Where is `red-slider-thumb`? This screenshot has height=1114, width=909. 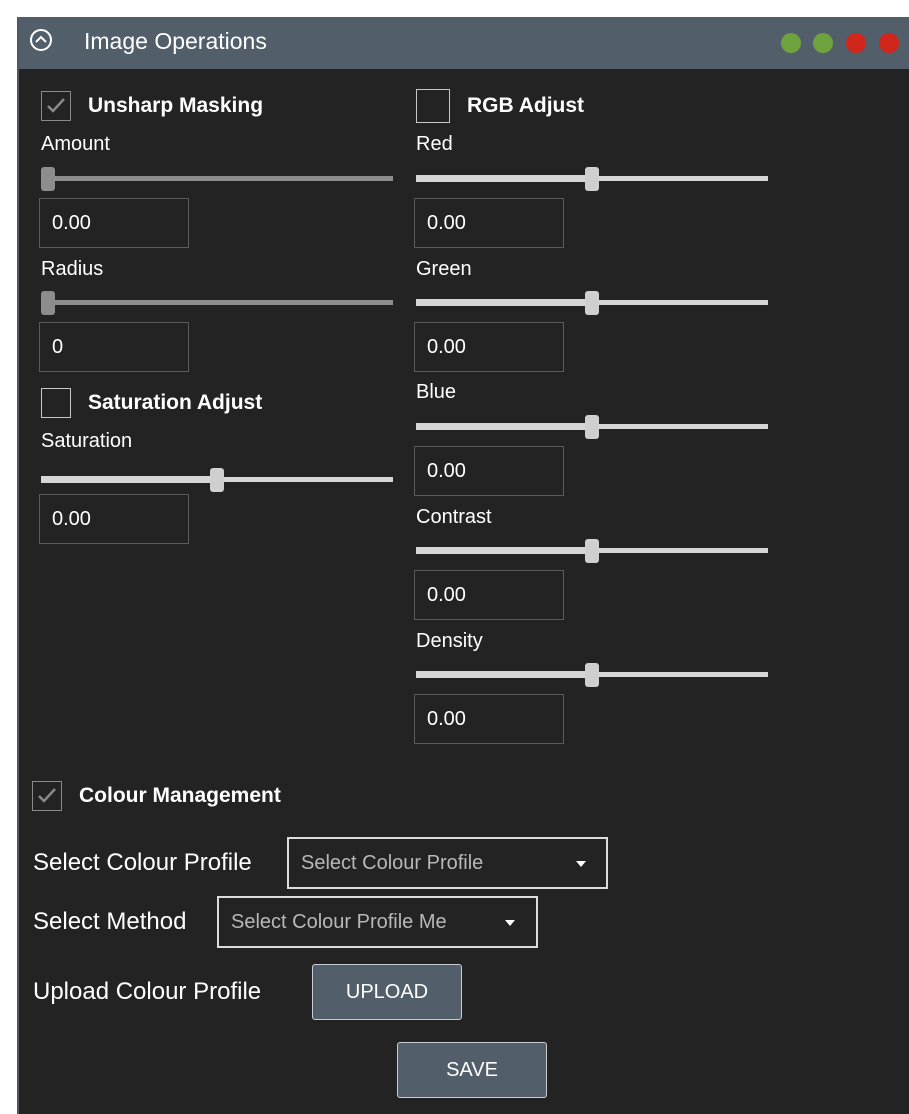 red-slider-thumb is located at coordinates (592, 179).